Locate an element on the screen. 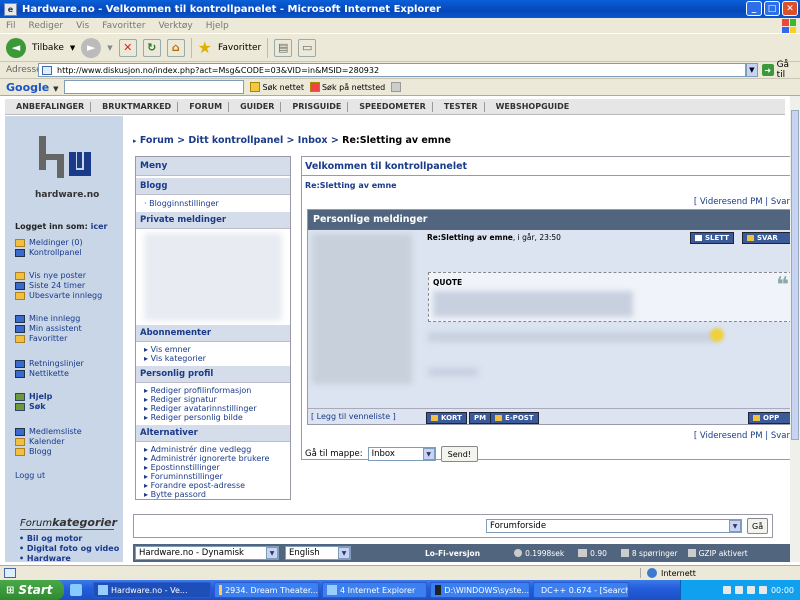  up-button: OPP is located at coordinates (769, 418).